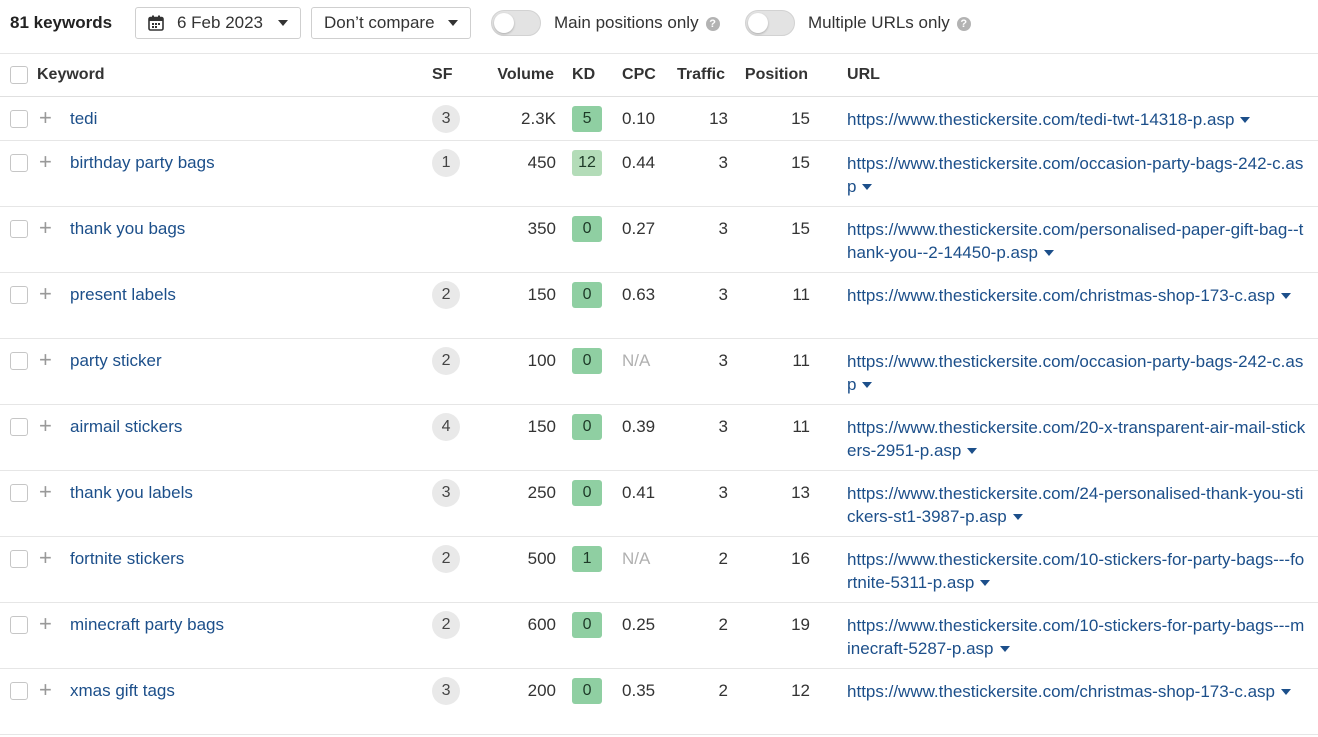  I want to click on cpc-value: 0.10, so click(639, 118).